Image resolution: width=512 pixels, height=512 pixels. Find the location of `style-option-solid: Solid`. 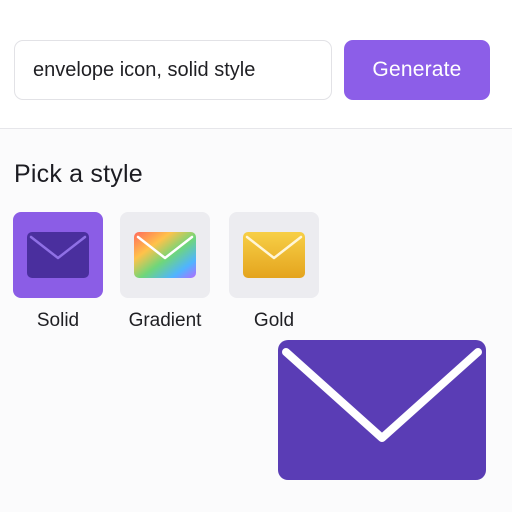

style-option-solid: Solid is located at coordinates (59, 272).